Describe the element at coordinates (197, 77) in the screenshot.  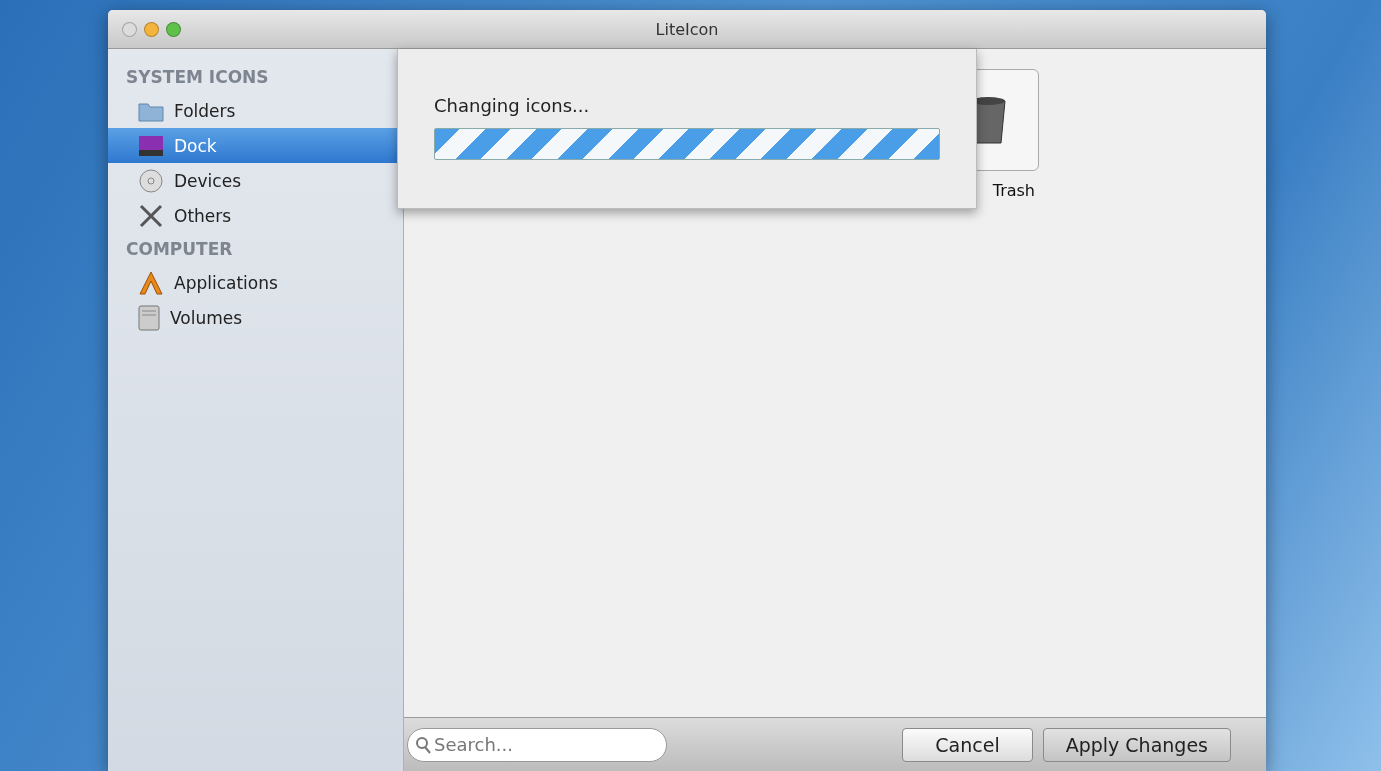
I see `section-heading: SYSTEM ICONS` at that location.